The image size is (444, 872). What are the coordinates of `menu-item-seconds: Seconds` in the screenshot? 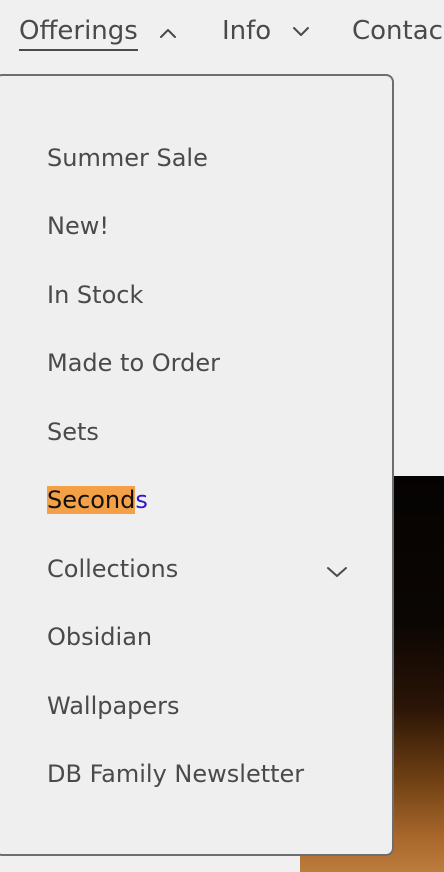 It's located at (97, 500).